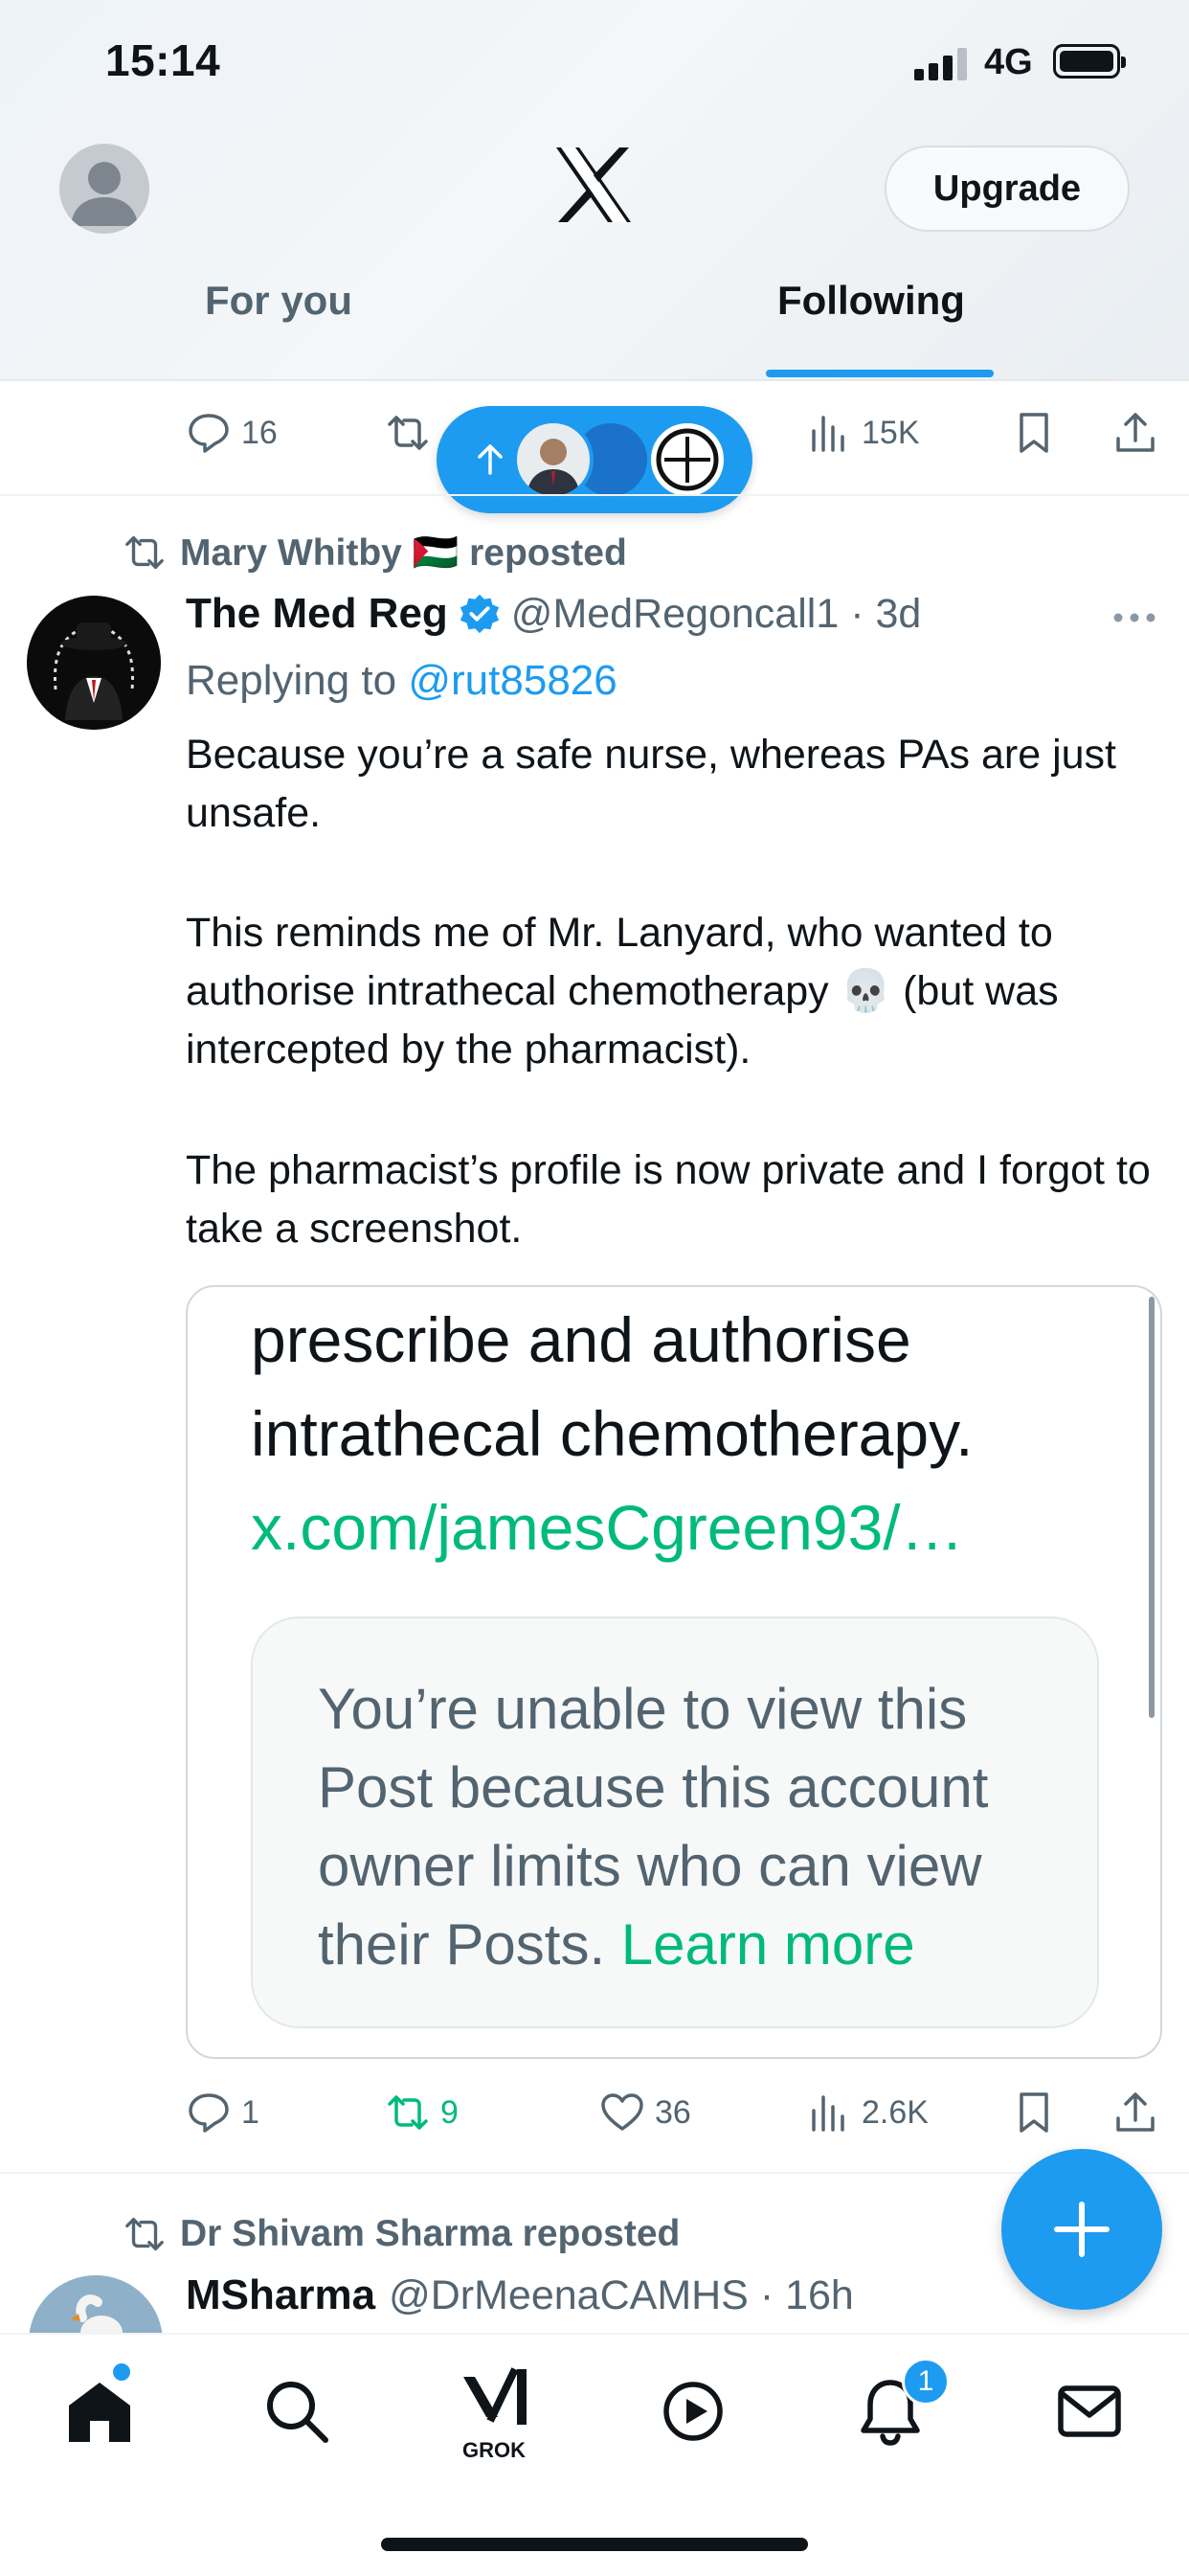 The width and height of the screenshot is (1189, 2576). I want to click on embedded-line: prescribe and authorise, so click(581, 1339).